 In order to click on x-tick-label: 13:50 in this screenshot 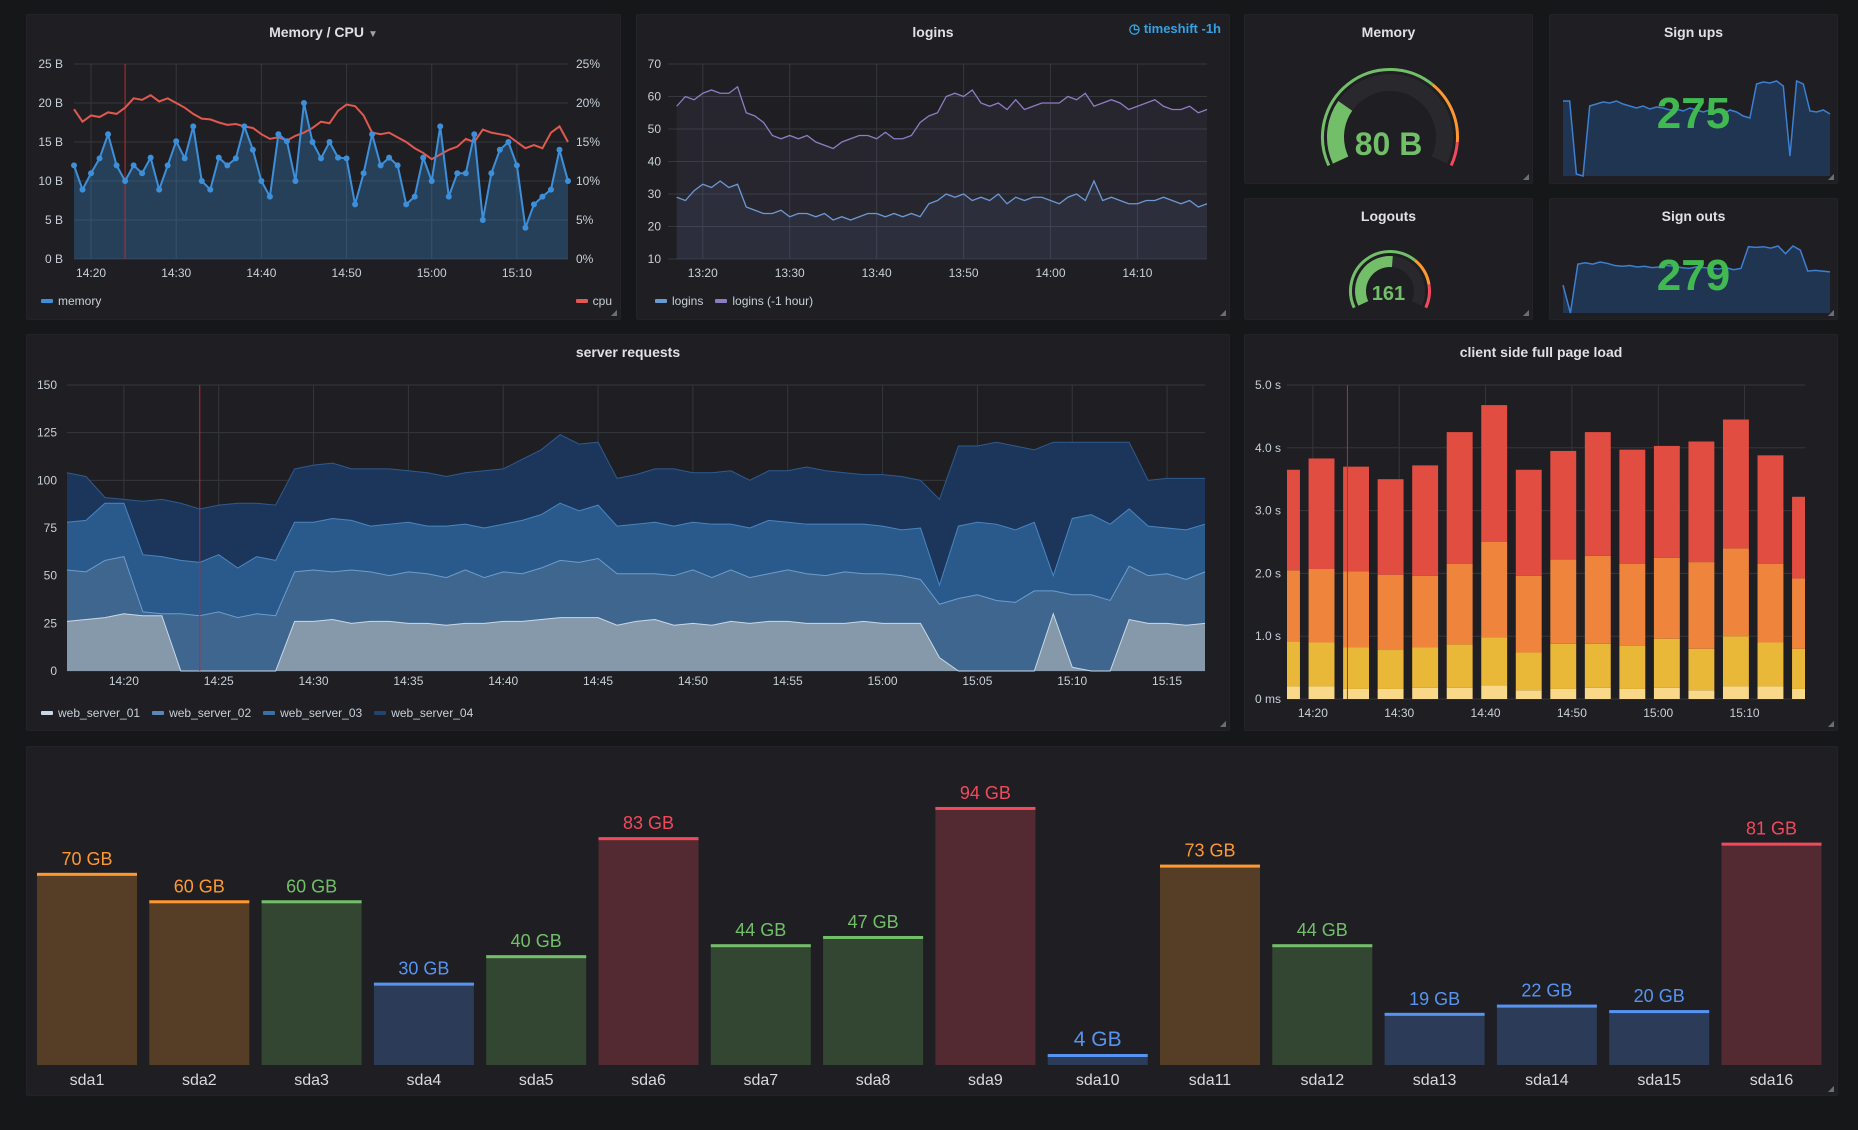, I will do `click(964, 273)`.